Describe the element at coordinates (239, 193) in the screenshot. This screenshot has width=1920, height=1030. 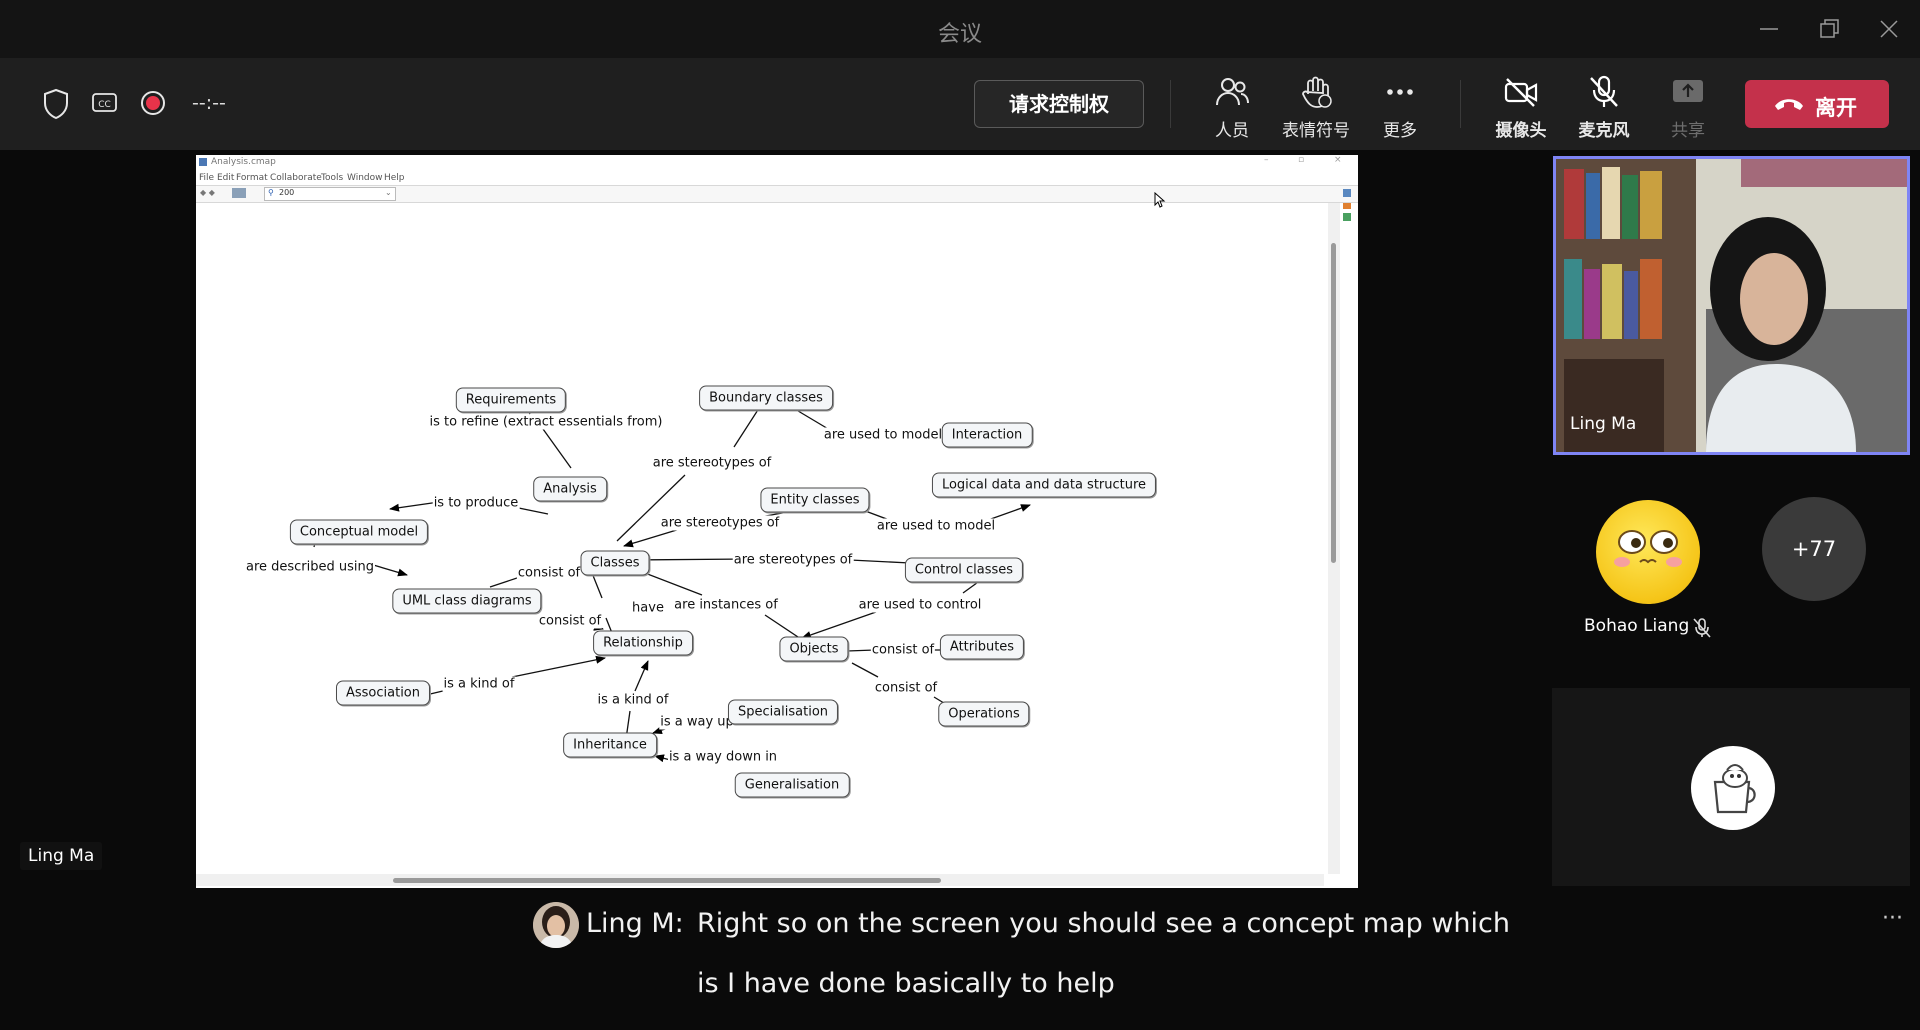
I see `layout-icon` at that location.